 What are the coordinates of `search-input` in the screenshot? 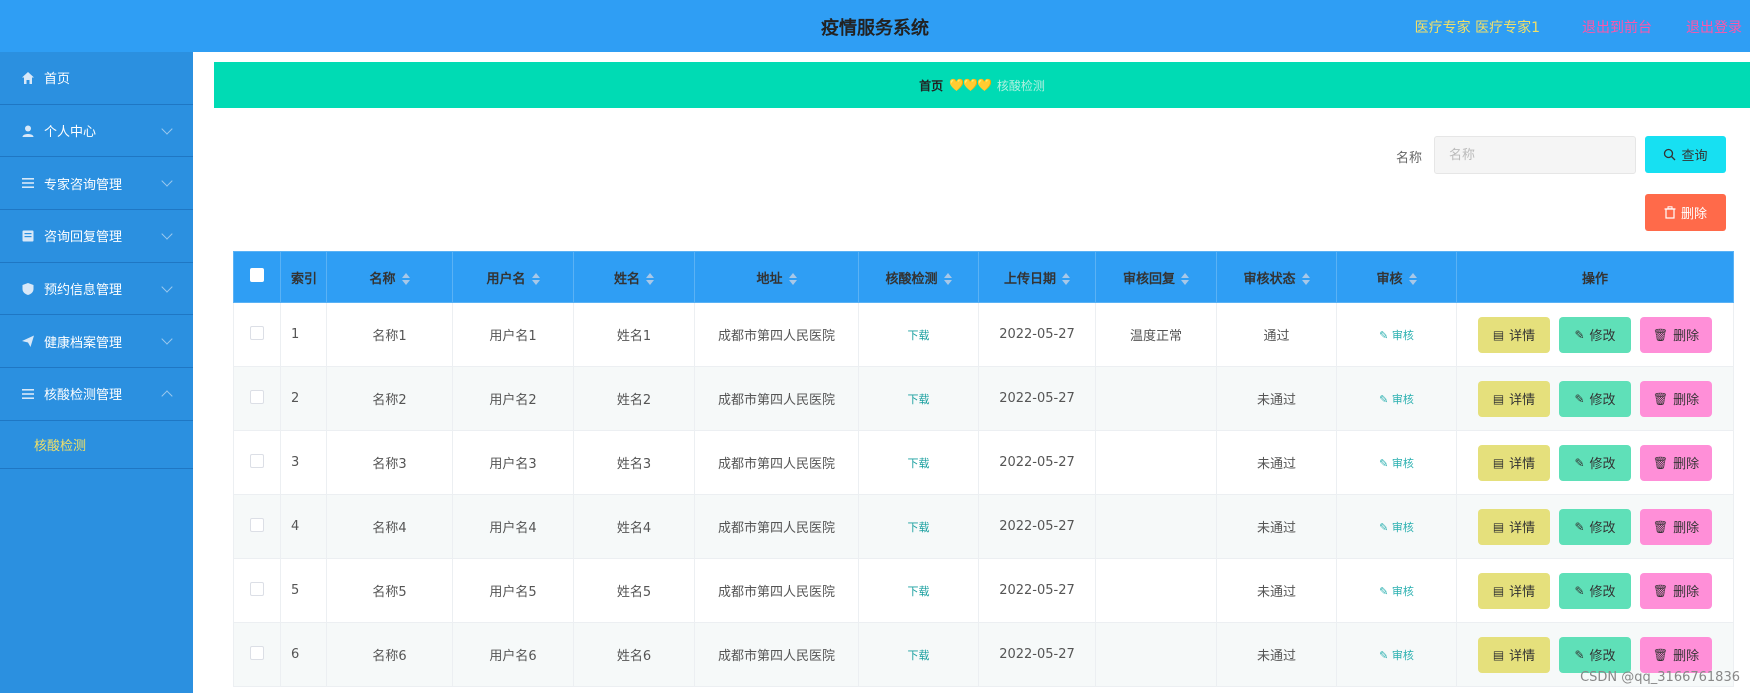 It's located at (1535, 155).